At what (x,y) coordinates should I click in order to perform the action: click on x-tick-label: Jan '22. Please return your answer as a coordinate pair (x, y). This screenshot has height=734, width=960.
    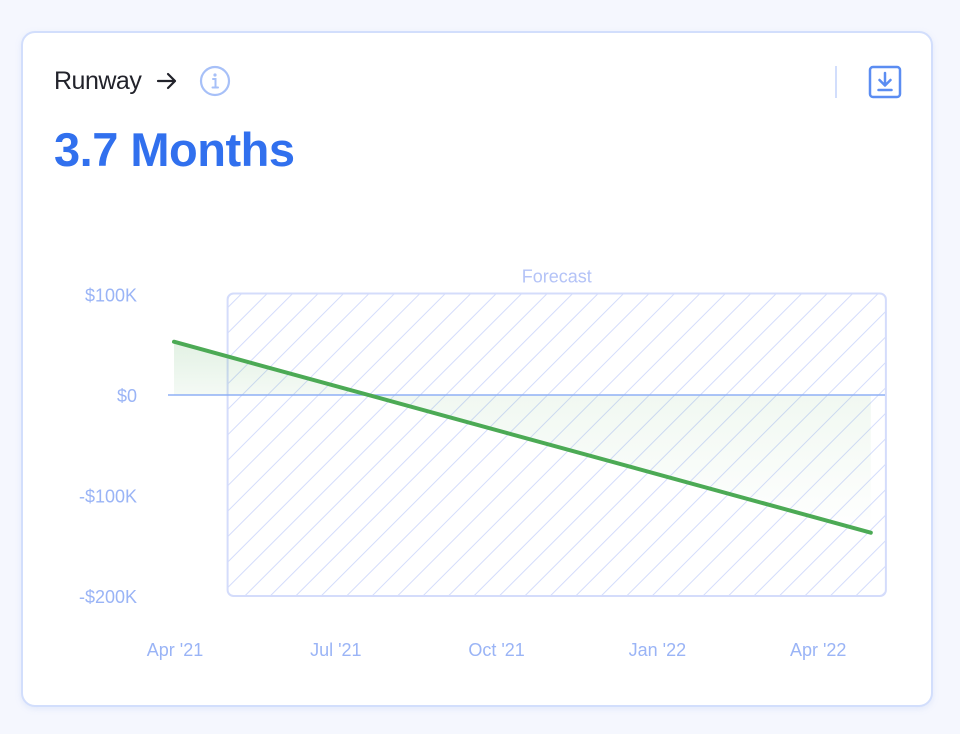
    Looking at the image, I should click on (657, 650).